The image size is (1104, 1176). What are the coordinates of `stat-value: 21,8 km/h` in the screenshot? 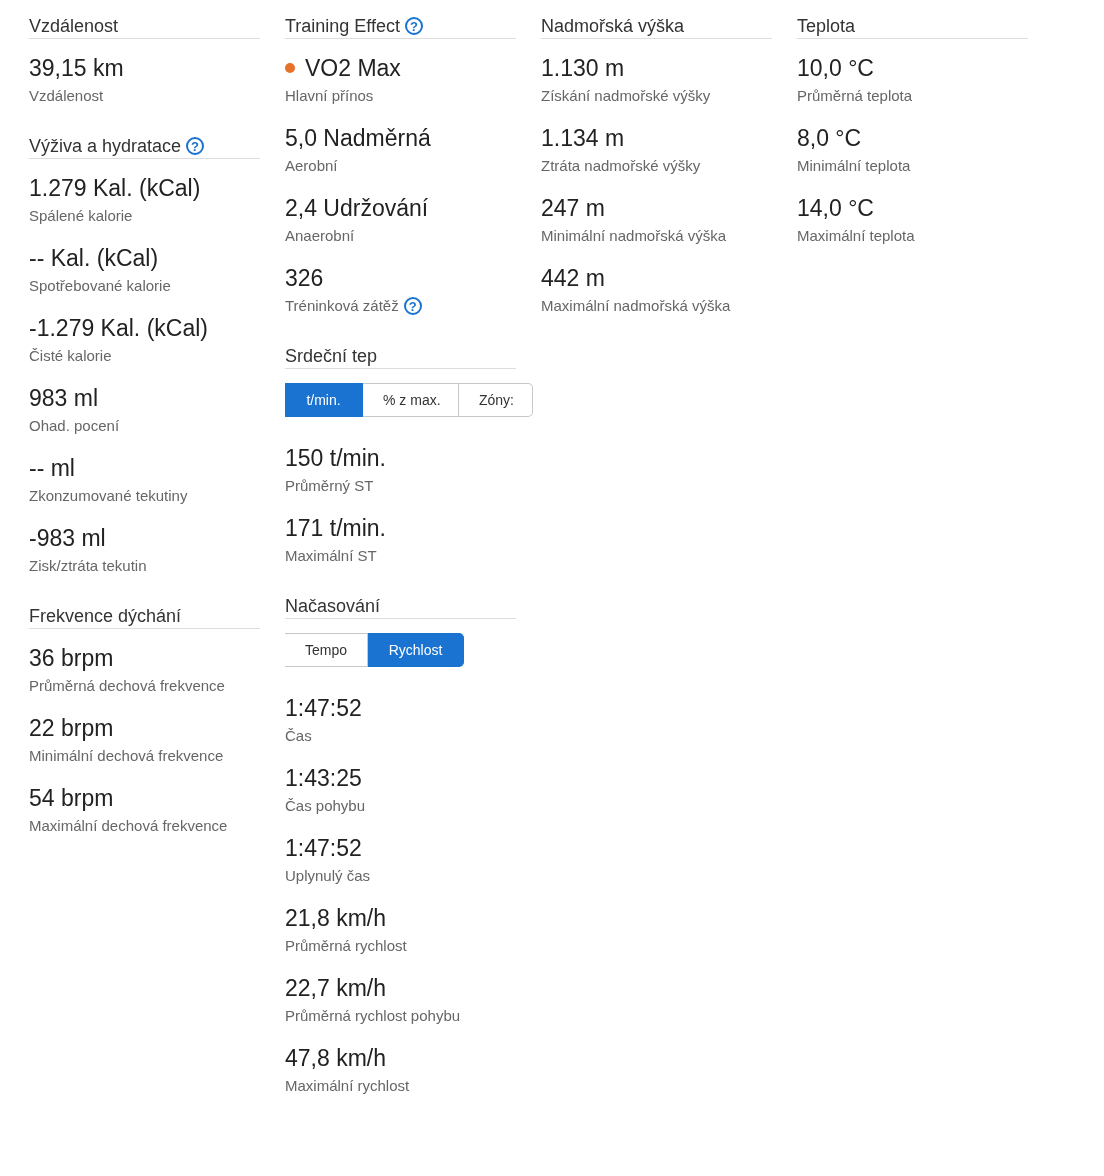 It's located at (335, 918).